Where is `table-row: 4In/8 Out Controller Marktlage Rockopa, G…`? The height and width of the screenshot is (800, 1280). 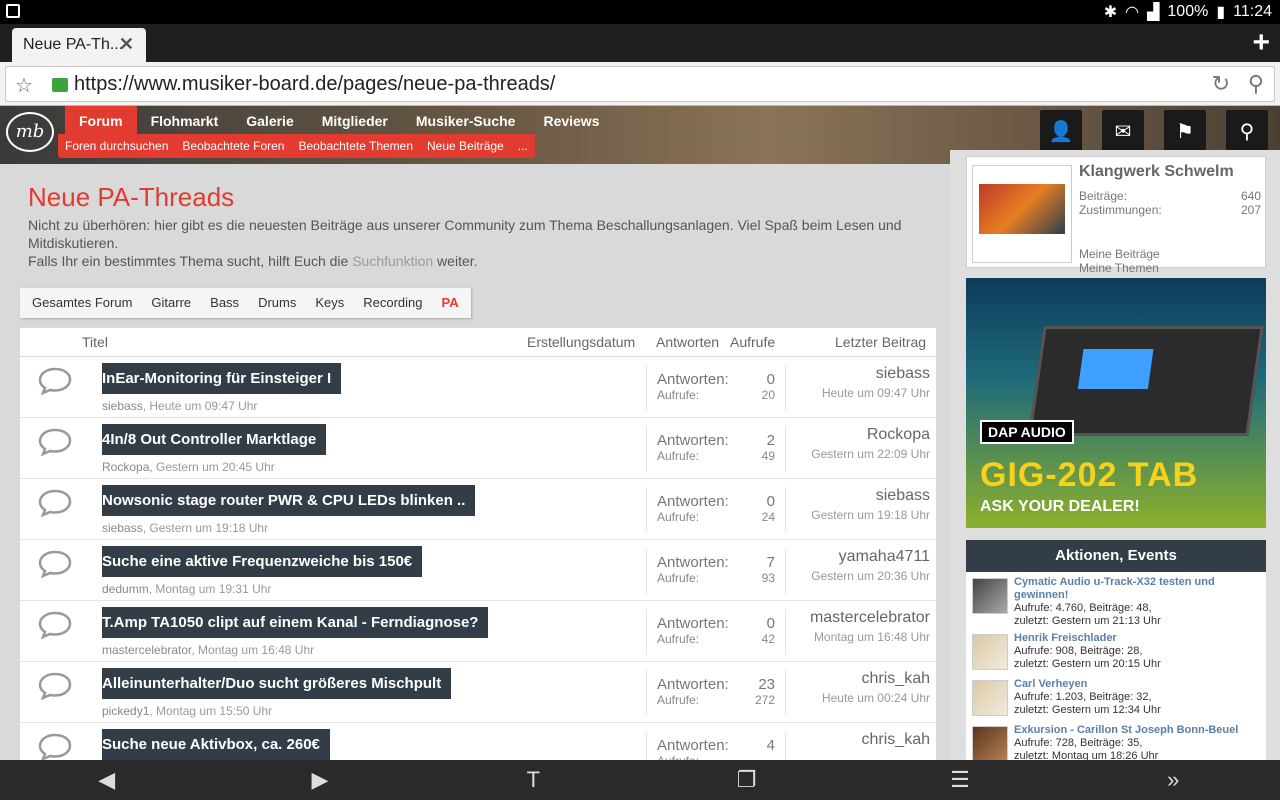 table-row: 4In/8 Out Controller Marktlage Rockopa, G… is located at coordinates (478, 448).